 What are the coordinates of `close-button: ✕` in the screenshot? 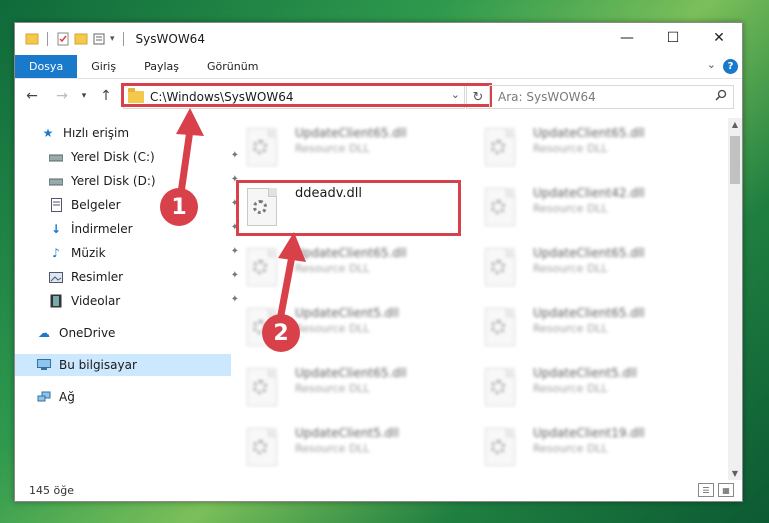 It's located at (719, 38).